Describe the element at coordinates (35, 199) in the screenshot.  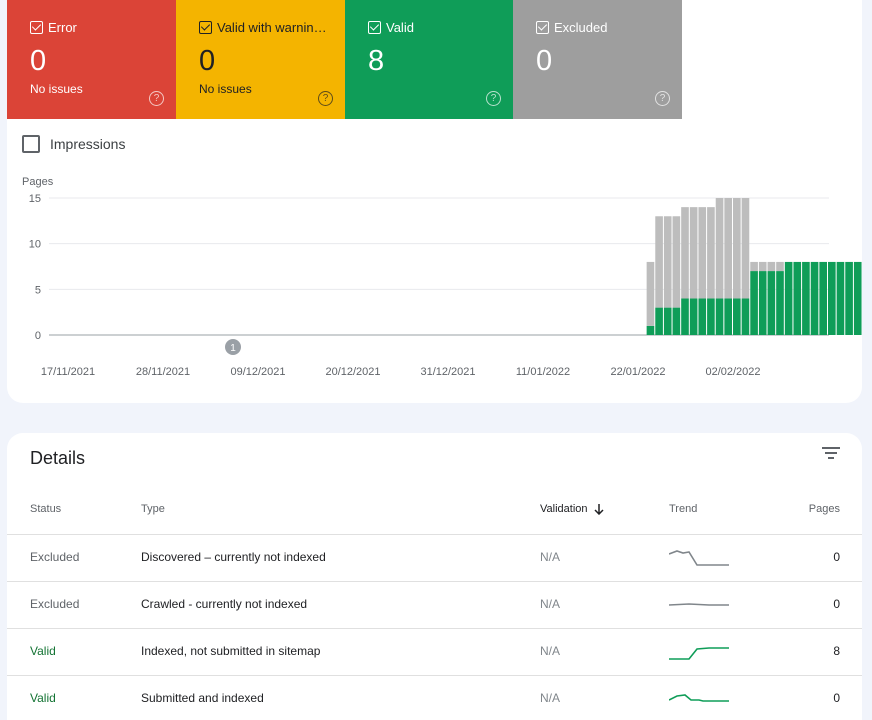
I see `y-tick-label: 15` at that location.